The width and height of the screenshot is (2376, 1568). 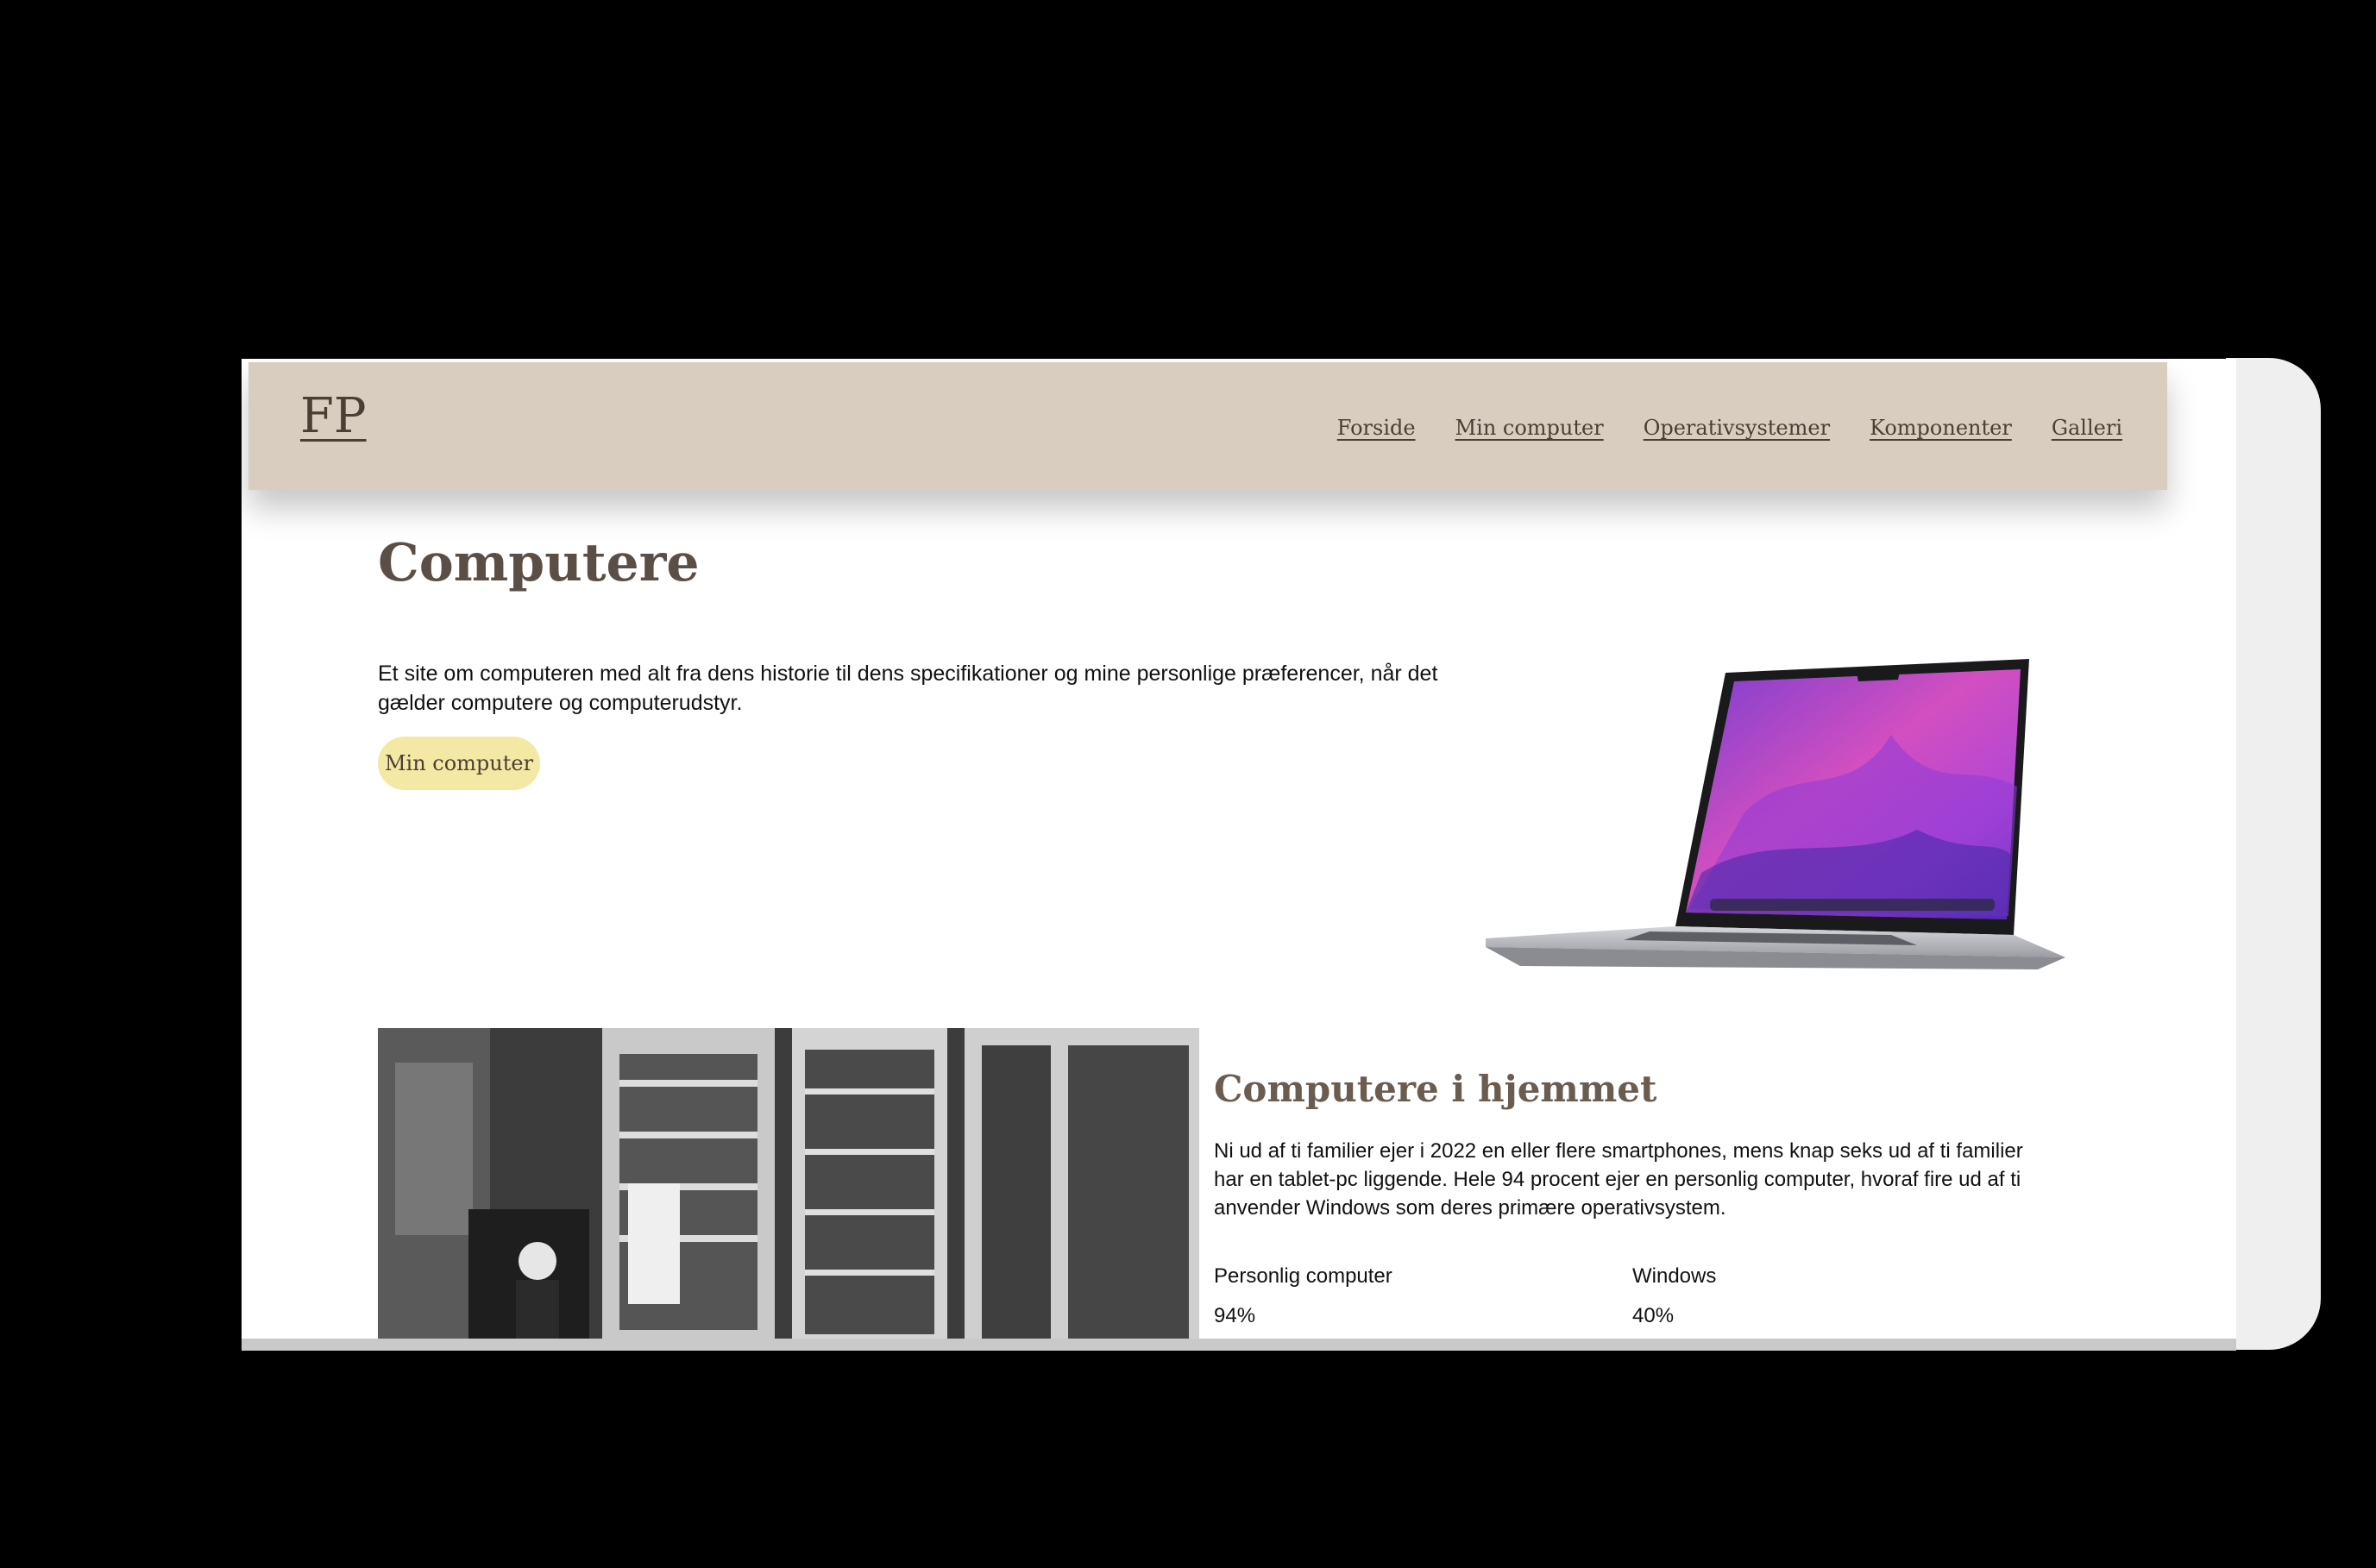 What do you see at coordinates (1674, 1296) in the screenshot?
I see `stat-windows: Windows 40%` at bounding box center [1674, 1296].